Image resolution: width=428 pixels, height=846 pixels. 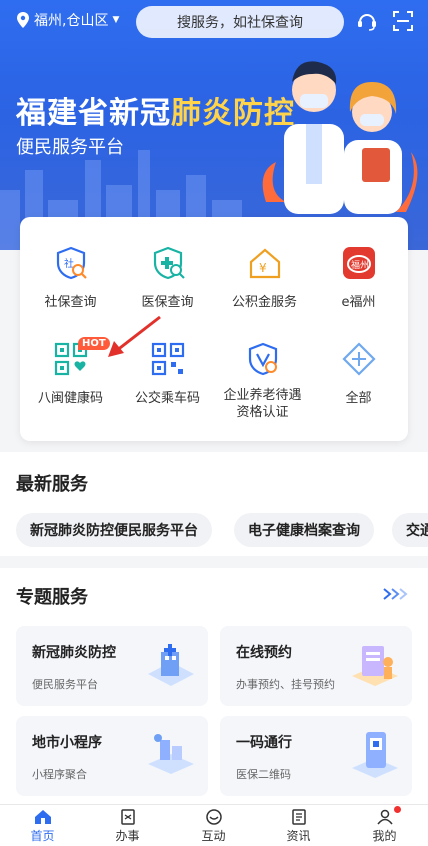 What do you see at coordinates (213, 817) in the screenshot?
I see `chat-bubble-icon` at bounding box center [213, 817].